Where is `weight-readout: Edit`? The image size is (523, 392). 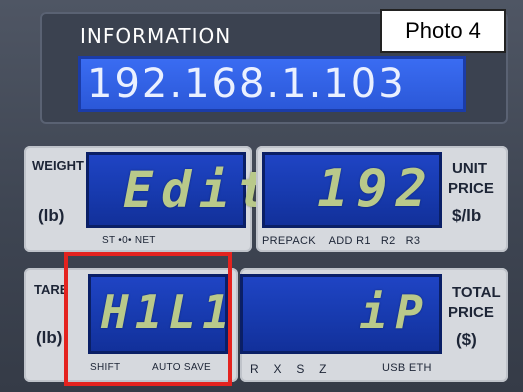 weight-readout: Edit is located at coordinates (199, 190).